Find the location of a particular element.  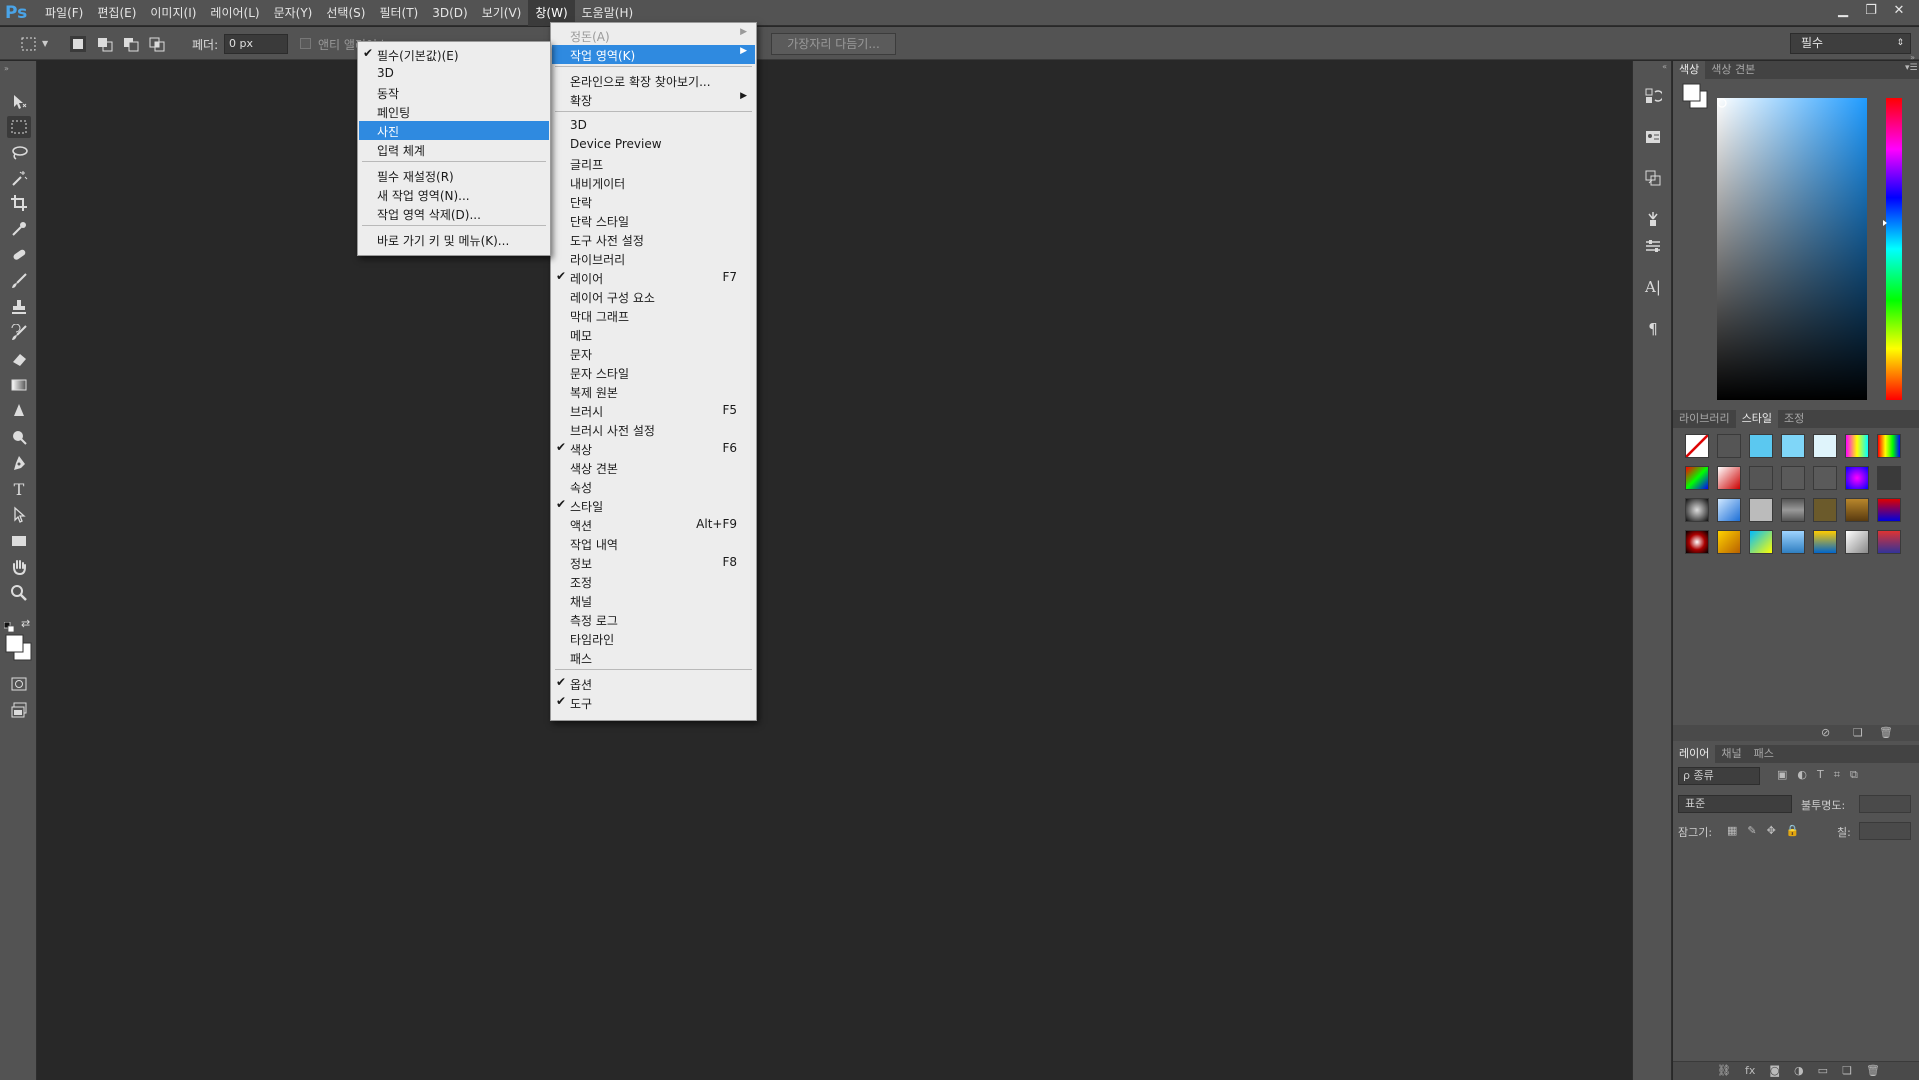

workspace-menu-item: 입력 체계 is located at coordinates (454, 149).